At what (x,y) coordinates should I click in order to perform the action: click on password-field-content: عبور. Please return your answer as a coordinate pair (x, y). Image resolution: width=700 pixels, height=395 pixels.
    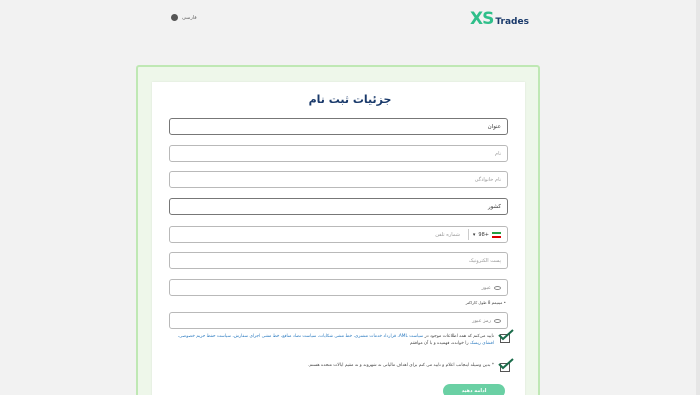
    Looking at the image, I should click on (491, 287).